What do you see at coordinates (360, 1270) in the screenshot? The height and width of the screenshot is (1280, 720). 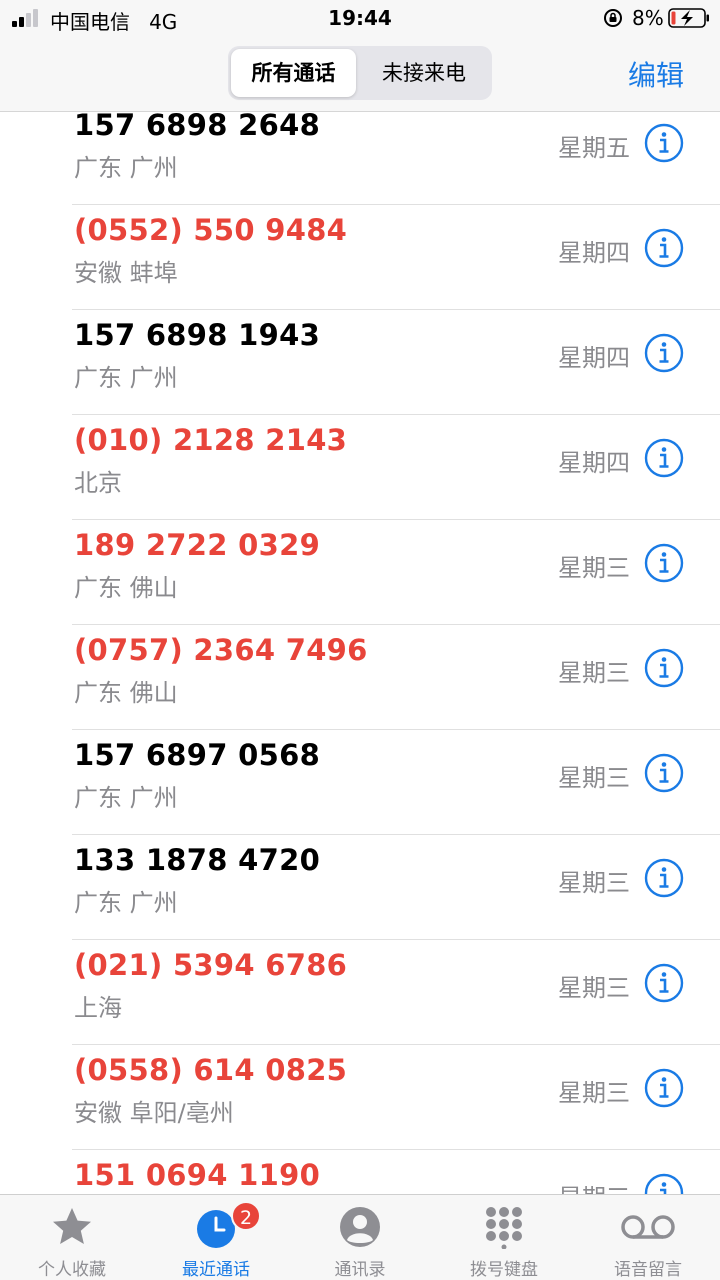 I see `tab-contacts-label: 通讯录` at bounding box center [360, 1270].